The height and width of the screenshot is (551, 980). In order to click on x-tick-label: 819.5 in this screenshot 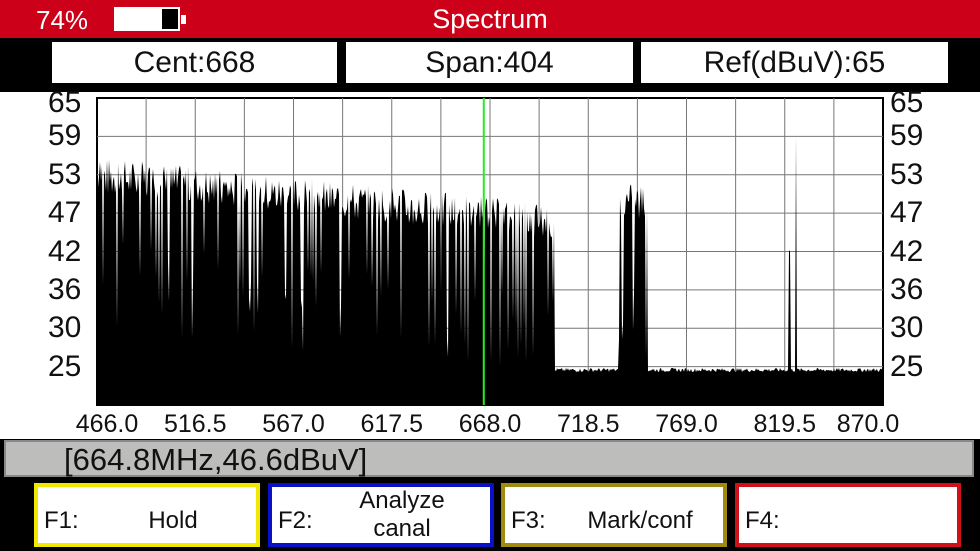, I will do `click(785, 424)`.